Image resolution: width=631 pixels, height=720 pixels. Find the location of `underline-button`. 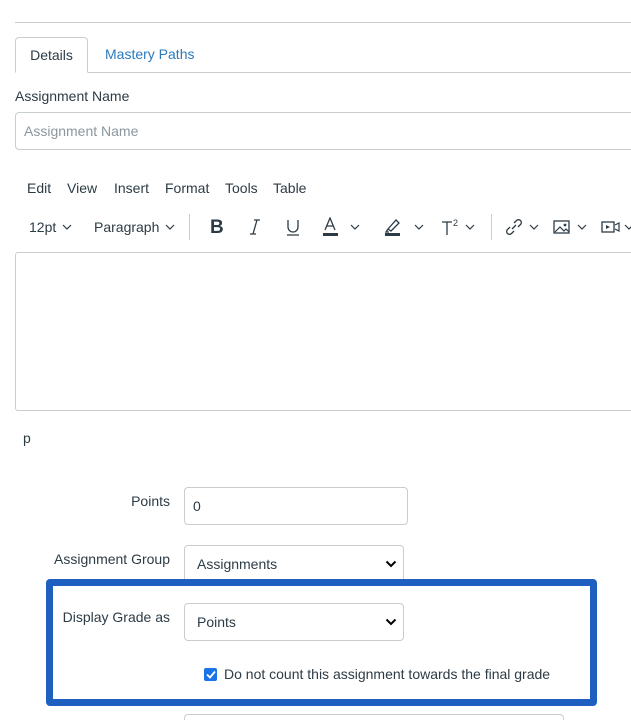

underline-button is located at coordinates (293, 227).